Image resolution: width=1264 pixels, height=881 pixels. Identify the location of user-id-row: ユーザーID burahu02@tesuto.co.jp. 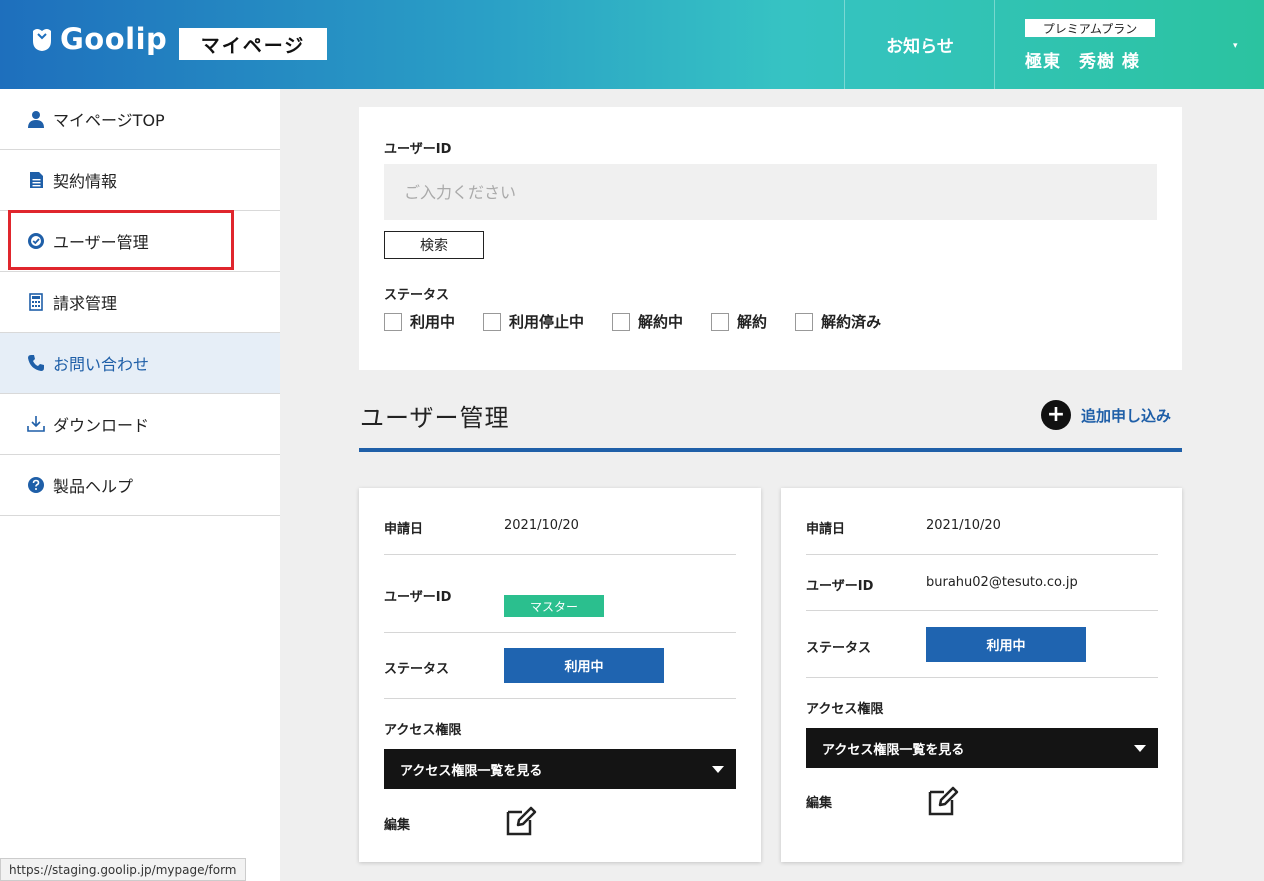
(982, 585).